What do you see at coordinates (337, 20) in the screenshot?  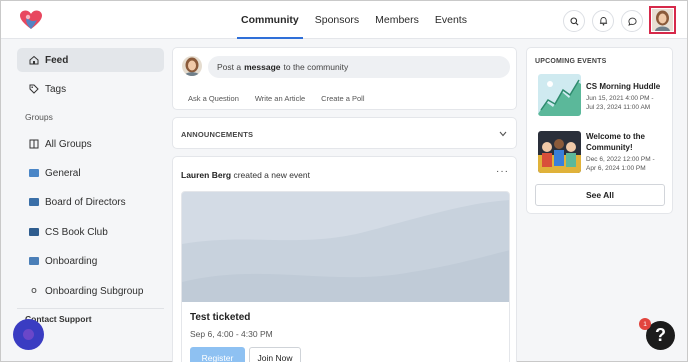 I see `nav-sponsors: Sponsors` at bounding box center [337, 20].